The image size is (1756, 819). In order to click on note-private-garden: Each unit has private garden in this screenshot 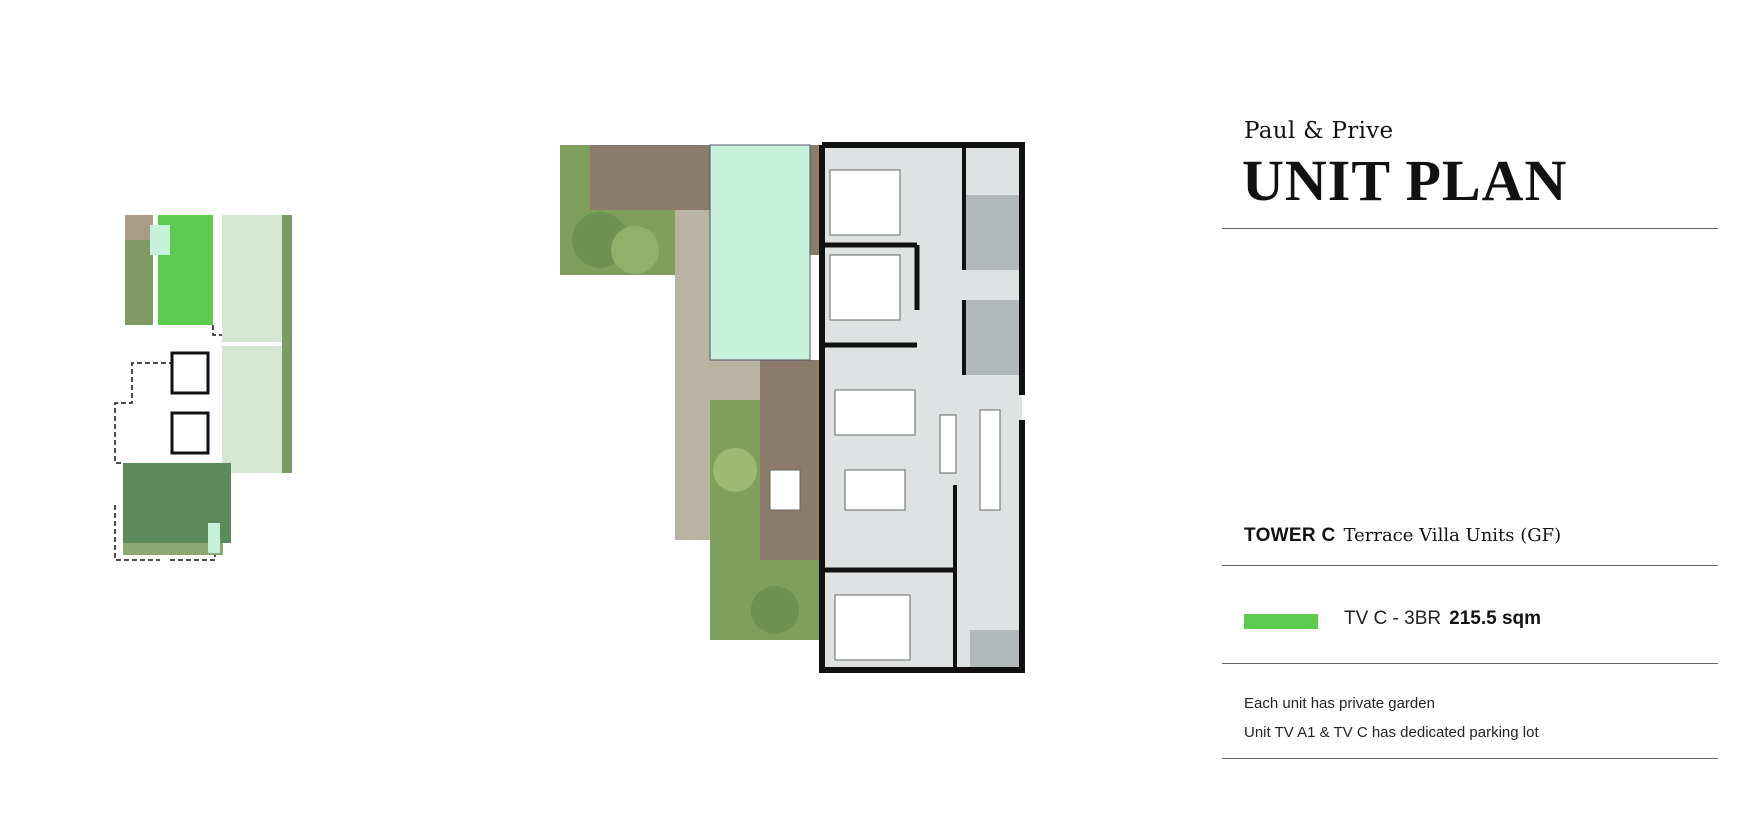, I will do `click(1339, 703)`.